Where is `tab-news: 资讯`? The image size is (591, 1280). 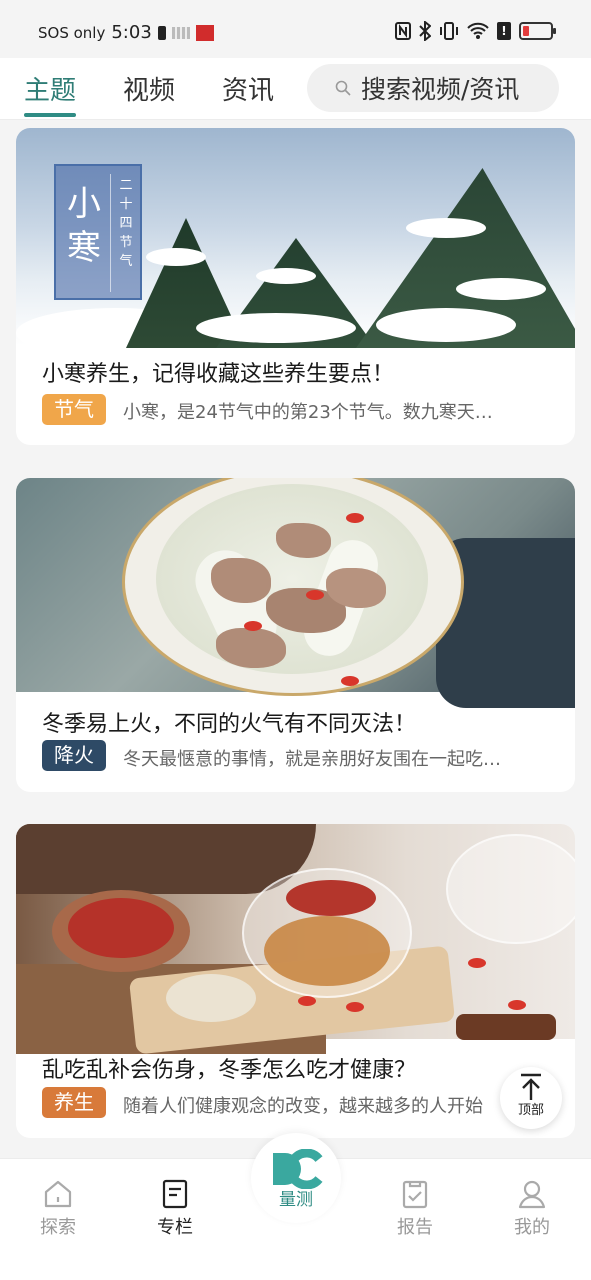
tab-news: 资讯 is located at coordinates (248, 88).